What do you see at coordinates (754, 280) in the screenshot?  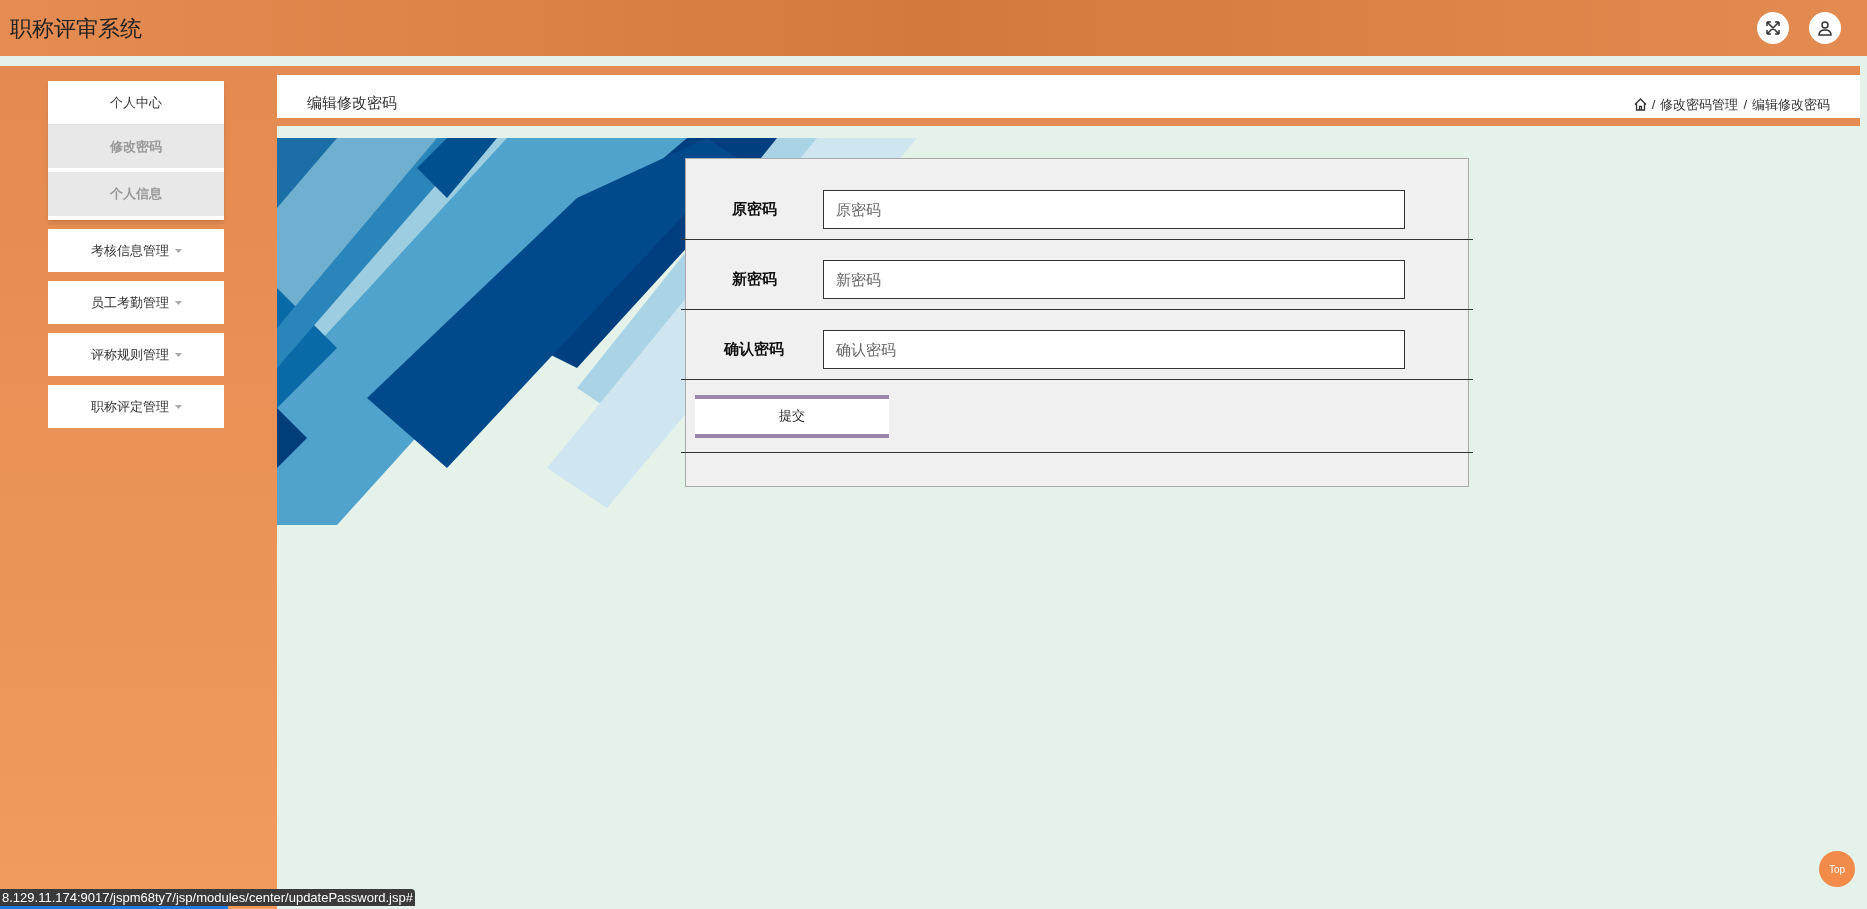 I see `field-label: 新密码` at bounding box center [754, 280].